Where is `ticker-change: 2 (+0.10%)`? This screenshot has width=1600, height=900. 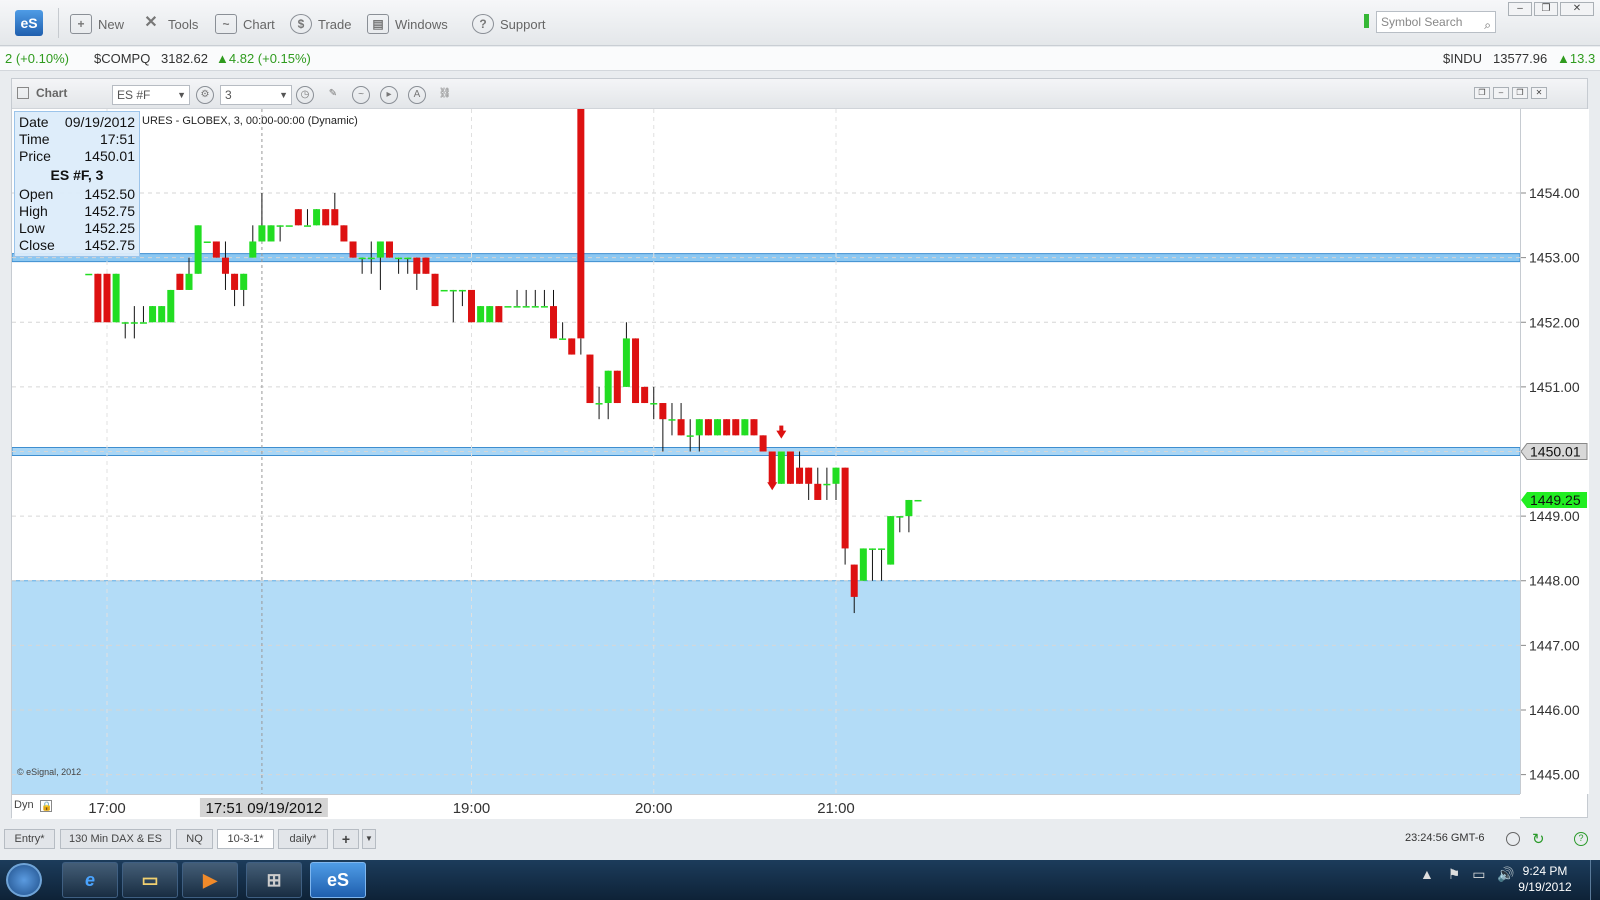 ticker-change: 2 (+0.10%) is located at coordinates (37, 58).